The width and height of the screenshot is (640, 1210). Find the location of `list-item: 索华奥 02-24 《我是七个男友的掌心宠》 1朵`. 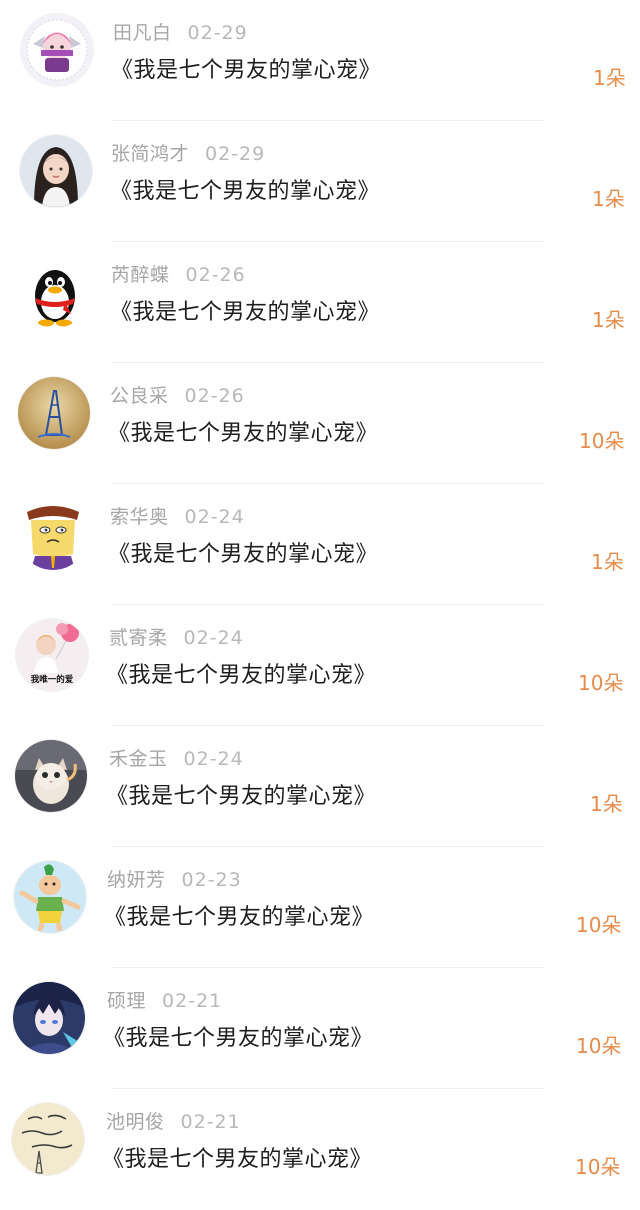

list-item: 索华奥 02-24 《我是七个男友的掌心宠》 1朵 is located at coordinates (320, 544).